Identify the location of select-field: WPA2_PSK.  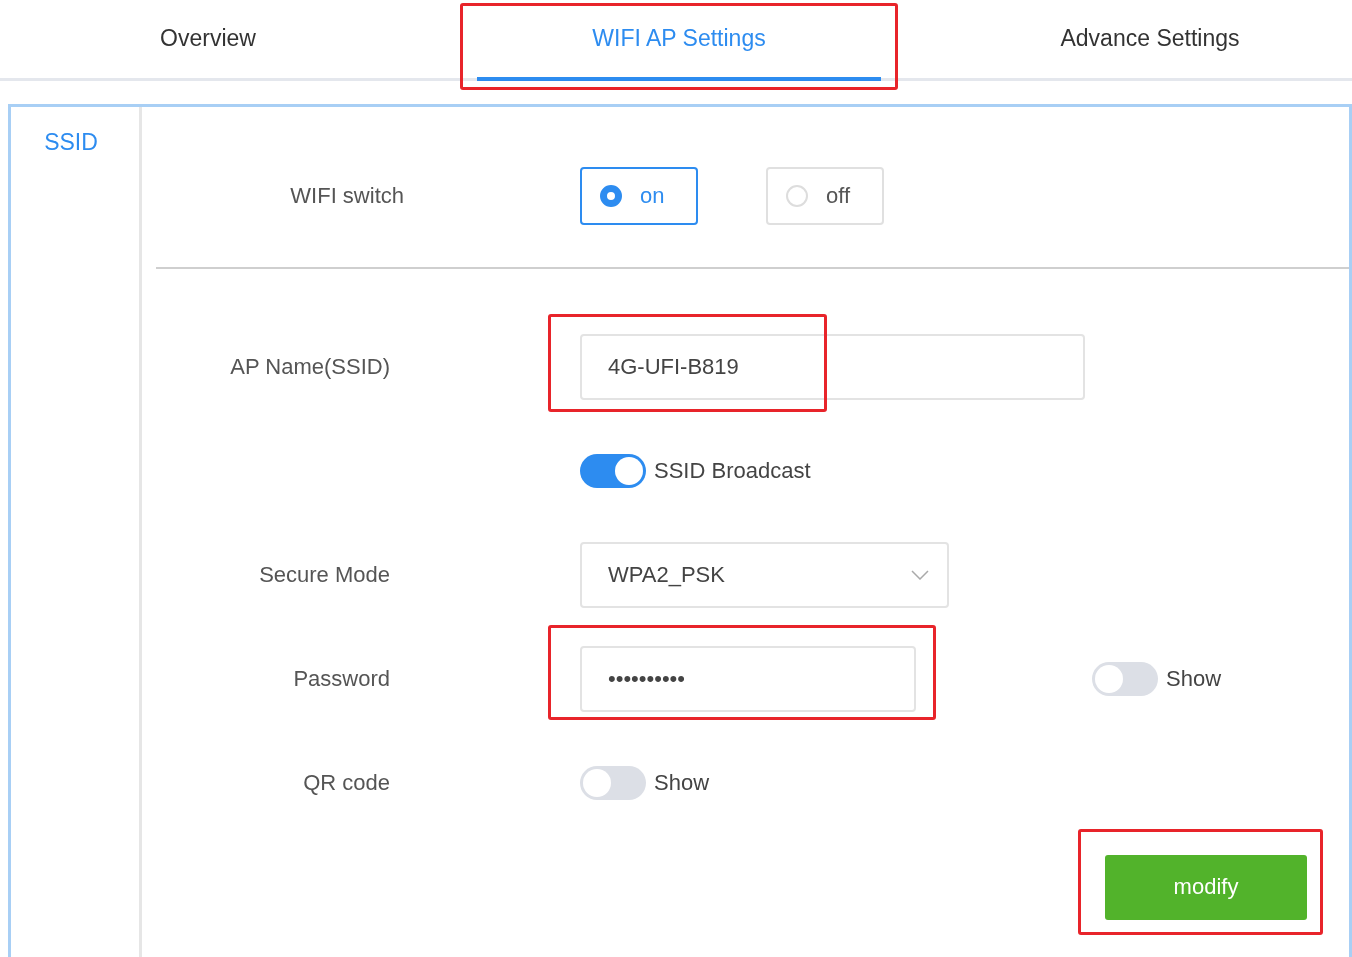
(764, 575).